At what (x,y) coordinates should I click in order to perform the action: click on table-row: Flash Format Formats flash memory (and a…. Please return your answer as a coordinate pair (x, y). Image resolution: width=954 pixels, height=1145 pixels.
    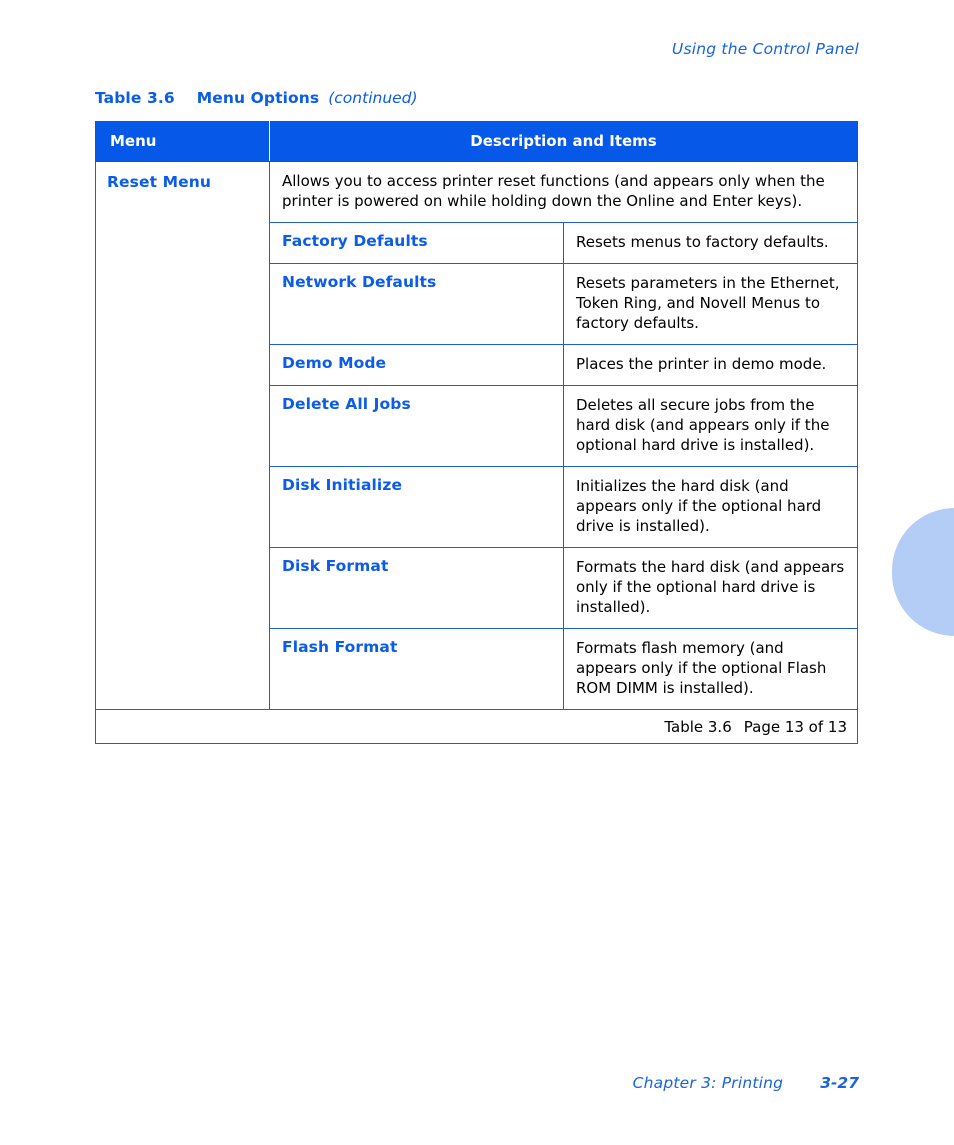
    Looking at the image, I should click on (564, 669).